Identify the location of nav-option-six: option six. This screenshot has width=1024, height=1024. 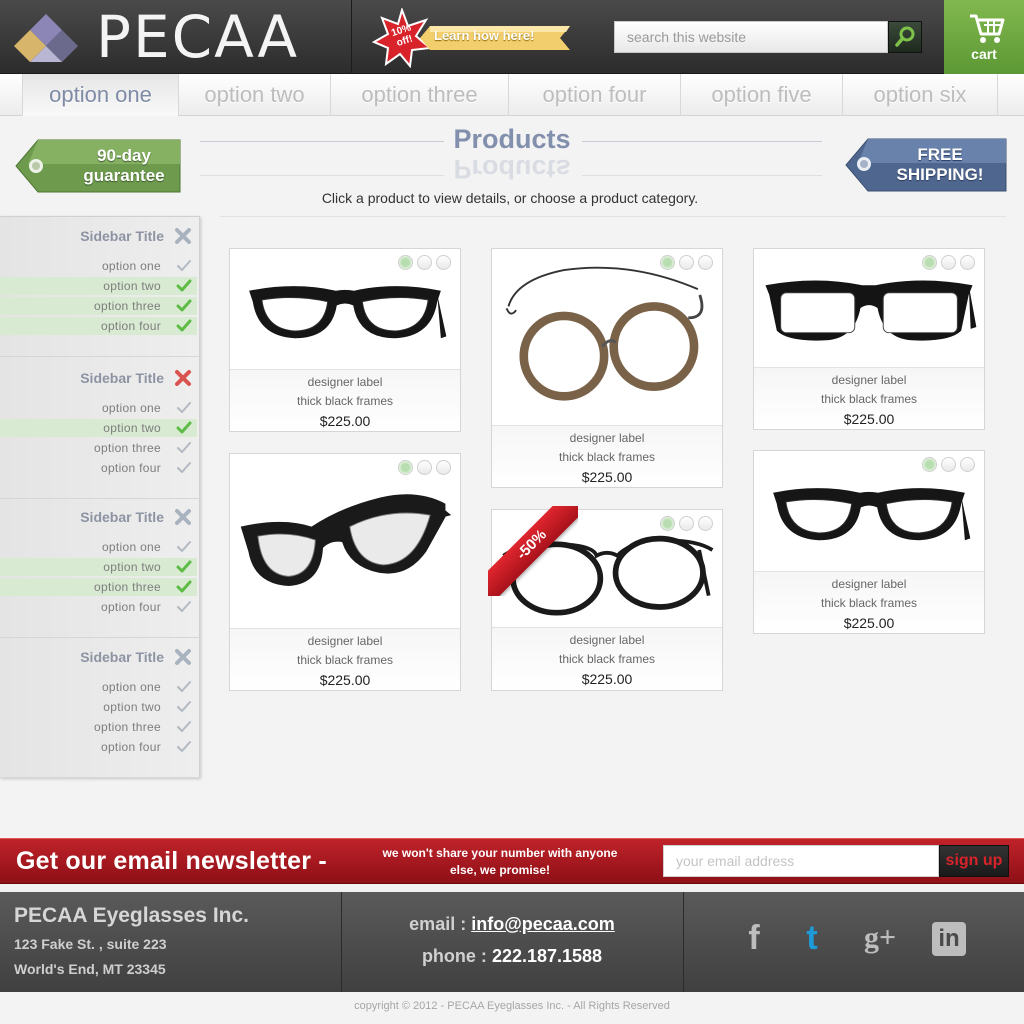
(920, 95).